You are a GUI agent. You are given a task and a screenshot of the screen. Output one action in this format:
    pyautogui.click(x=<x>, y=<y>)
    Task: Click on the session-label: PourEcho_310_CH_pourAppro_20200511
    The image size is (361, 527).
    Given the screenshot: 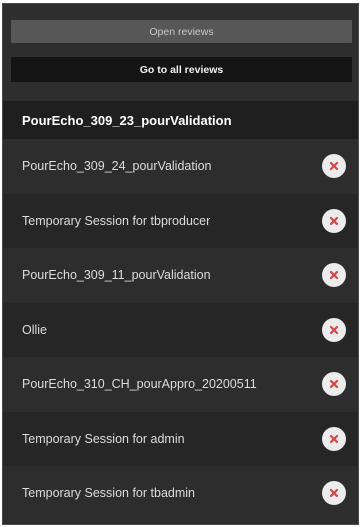 What is the action you would take?
    pyautogui.click(x=139, y=384)
    